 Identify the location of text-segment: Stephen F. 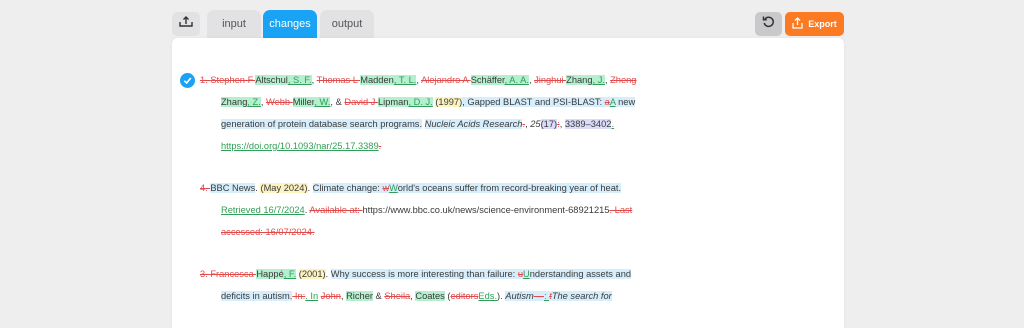
(233, 80).